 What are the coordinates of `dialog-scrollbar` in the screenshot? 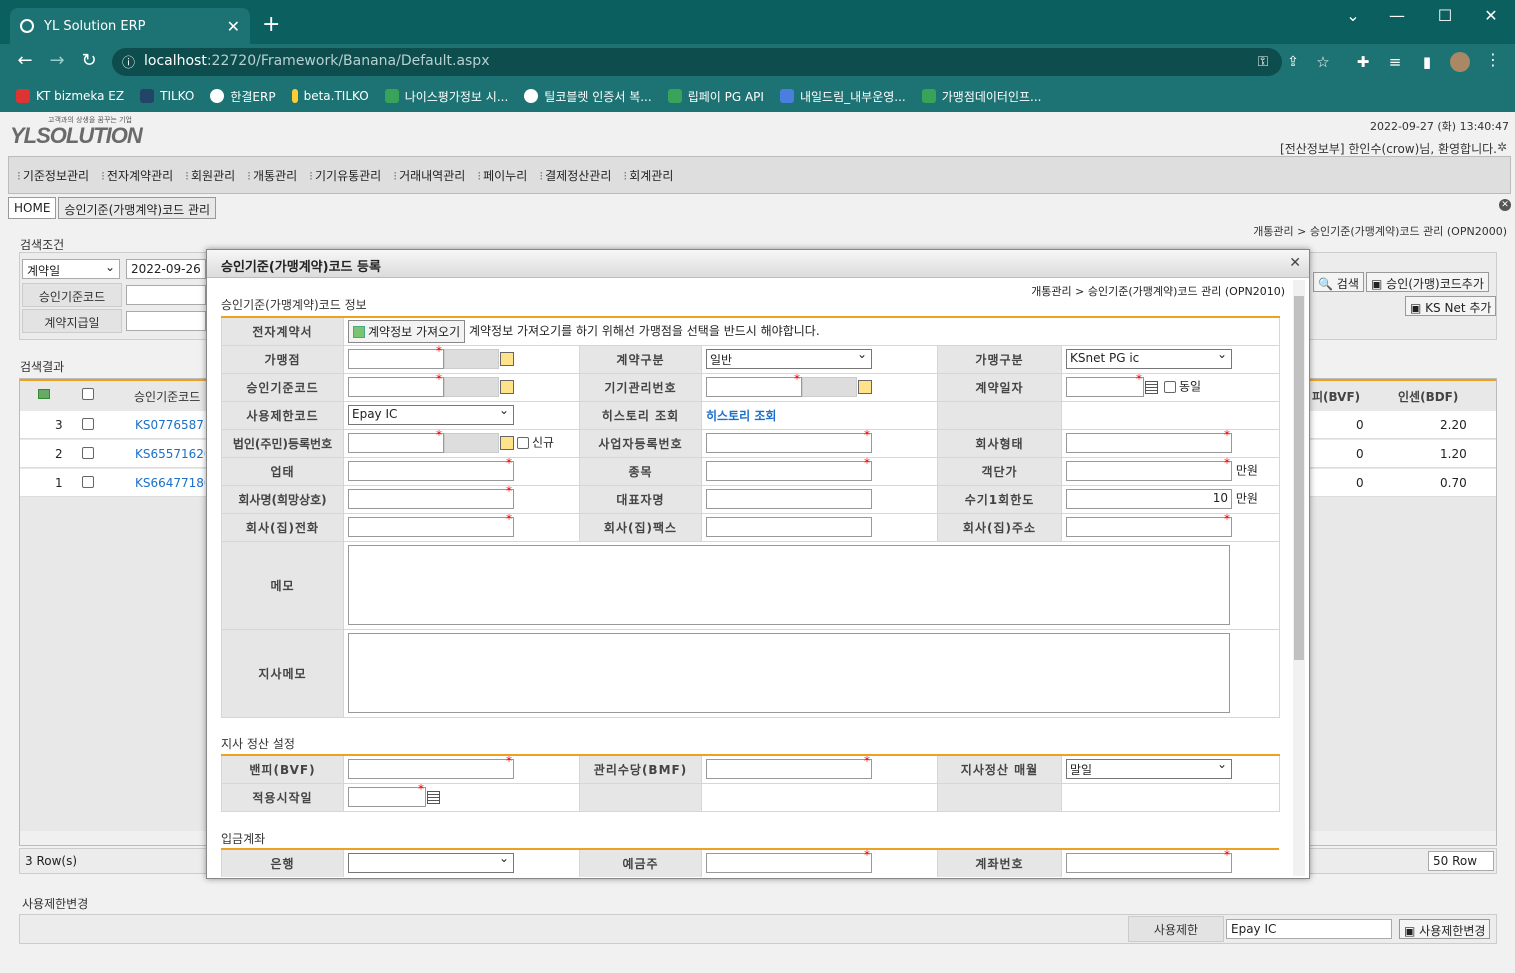 It's located at (1299, 578).